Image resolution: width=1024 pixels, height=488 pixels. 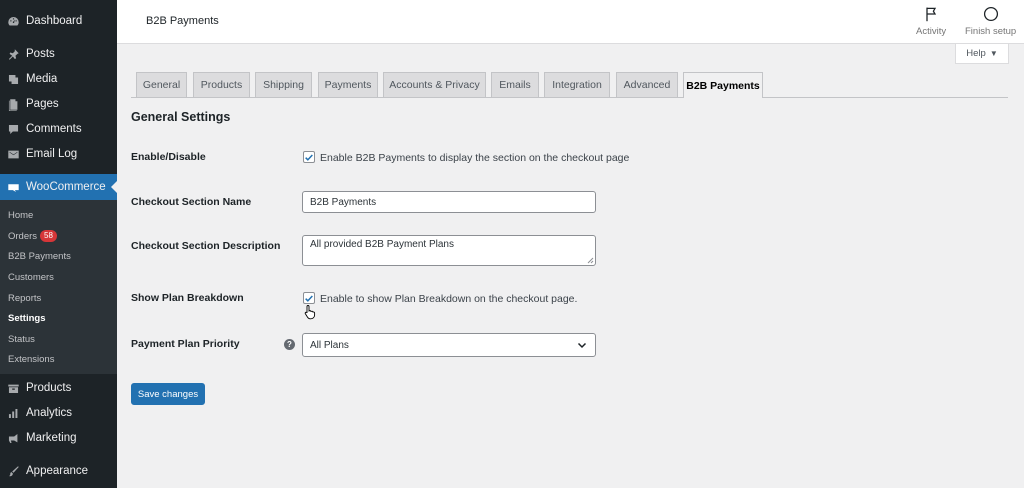 I want to click on email-icon, so click(x=13, y=154).